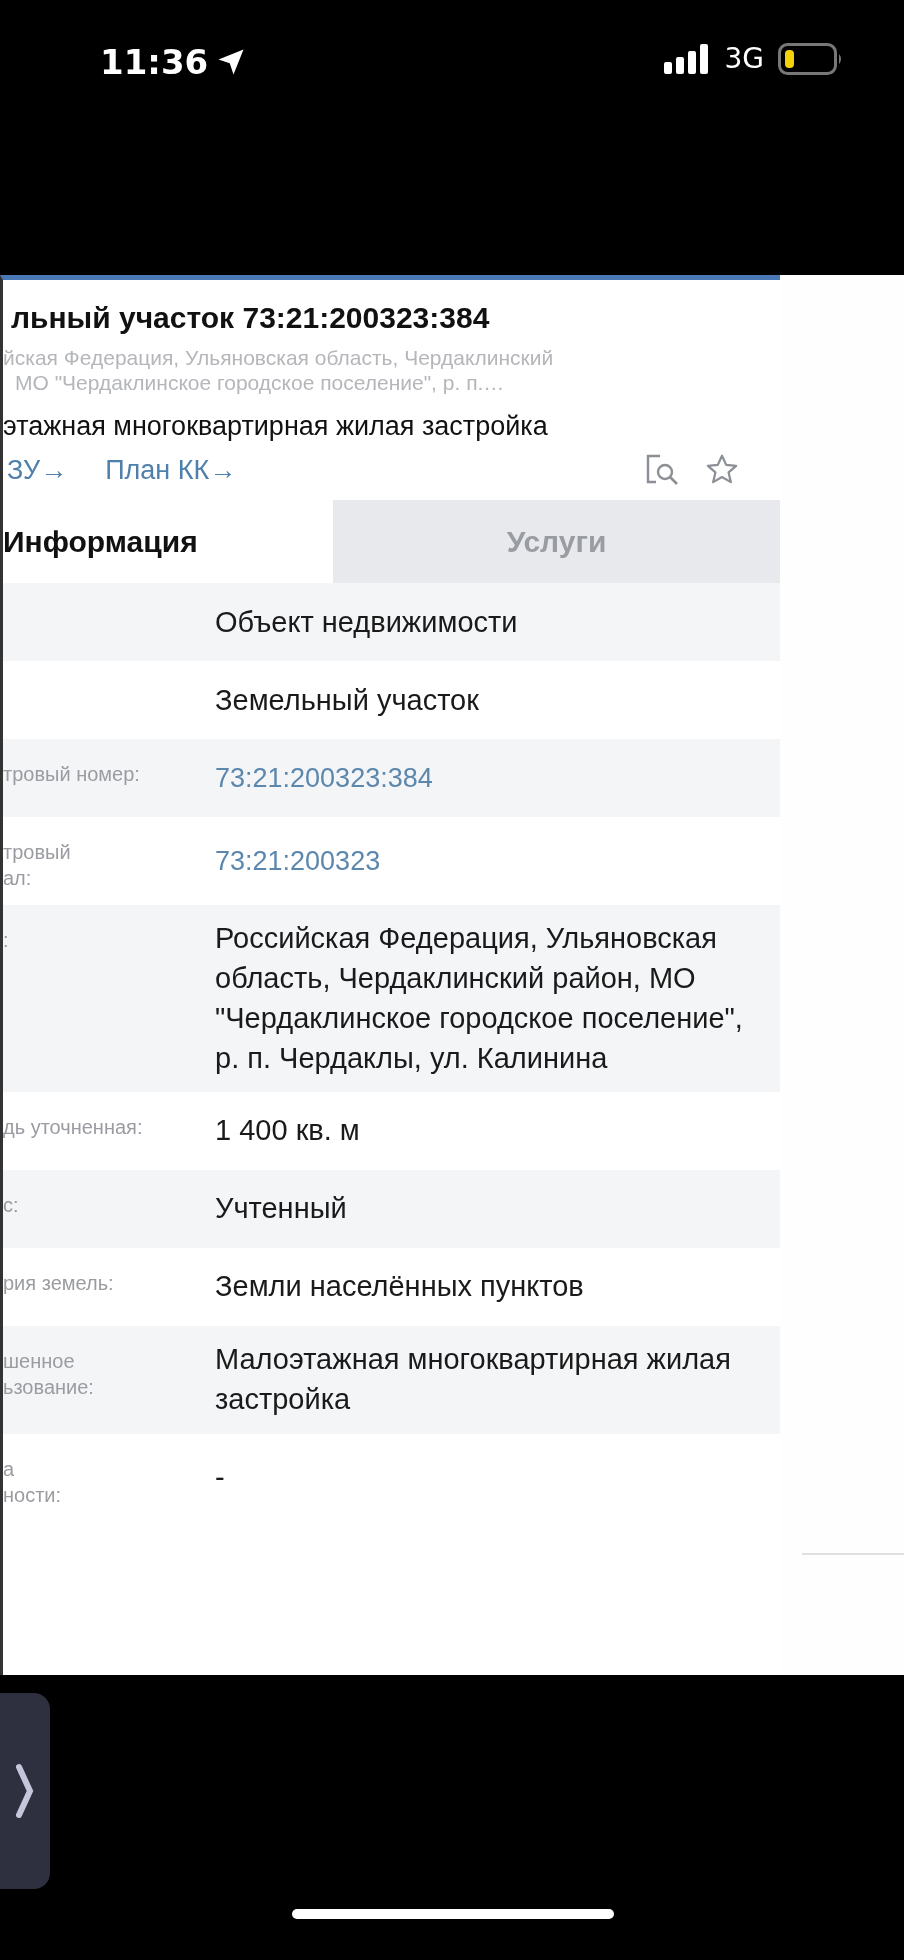 The image size is (904, 1960). What do you see at coordinates (811, 58) in the screenshot?
I see `battery-icon` at bounding box center [811, 58].